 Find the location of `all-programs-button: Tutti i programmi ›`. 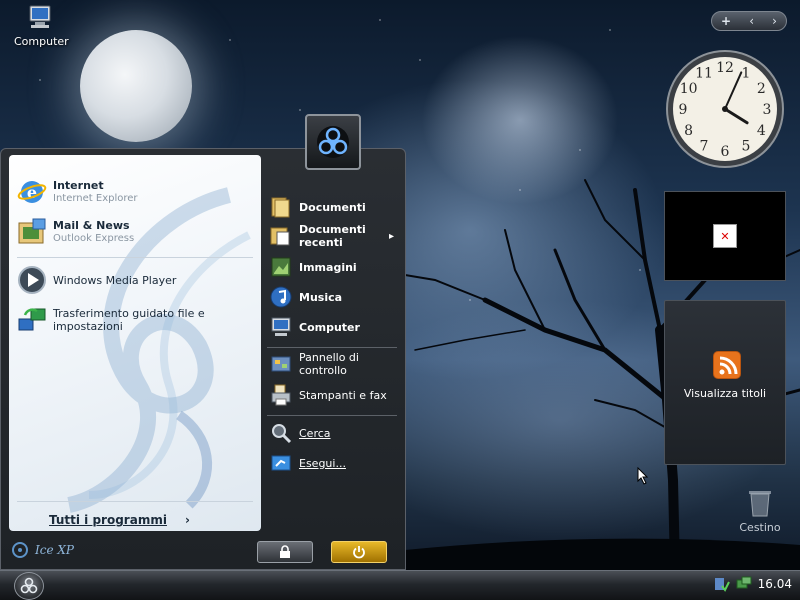

all-programs-button: Tutti i programmi › is located at coordinates (119, 520).